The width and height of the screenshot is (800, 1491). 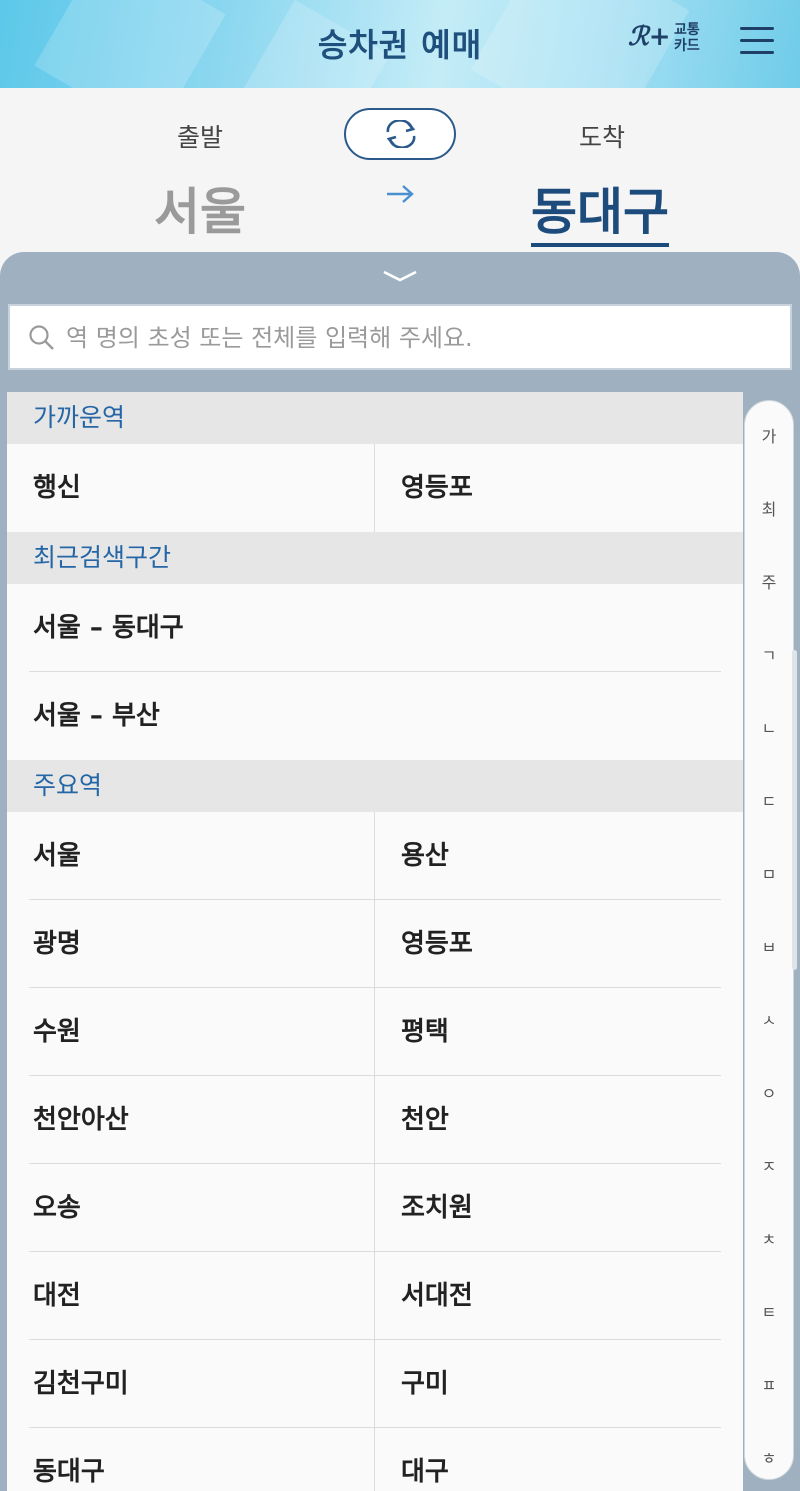 I want to click on index-item: ㅇ, so click(x=769, y=1092).